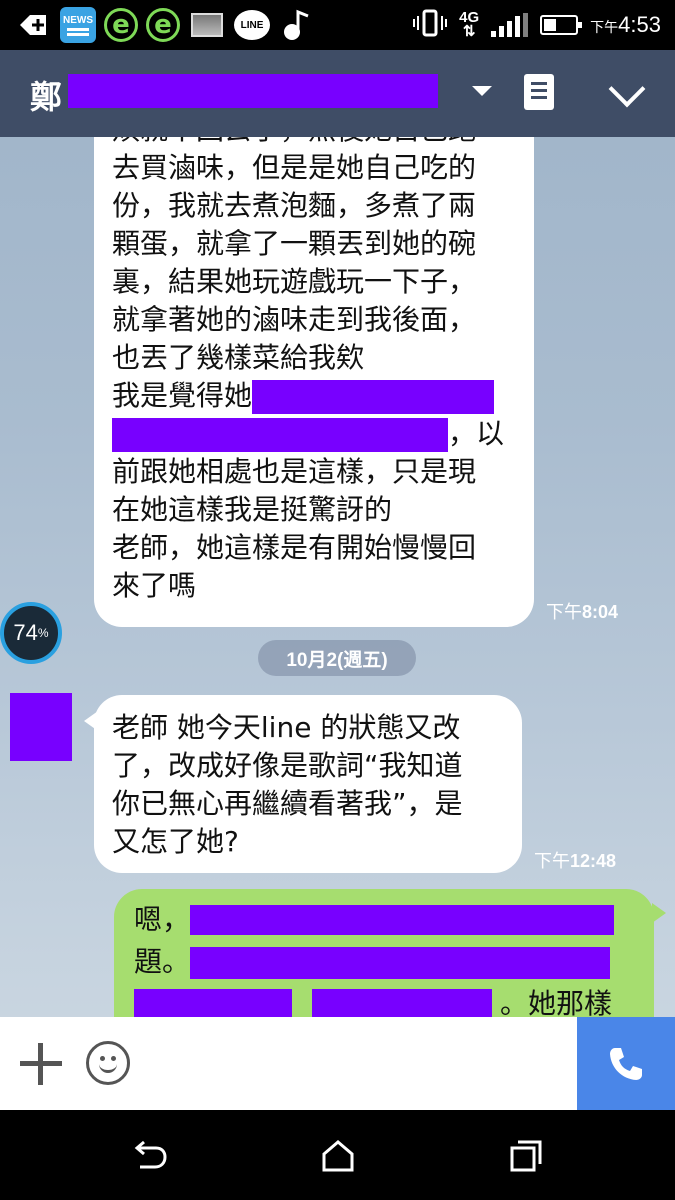  I want to click on emoji-icon, so click(108, 1063).